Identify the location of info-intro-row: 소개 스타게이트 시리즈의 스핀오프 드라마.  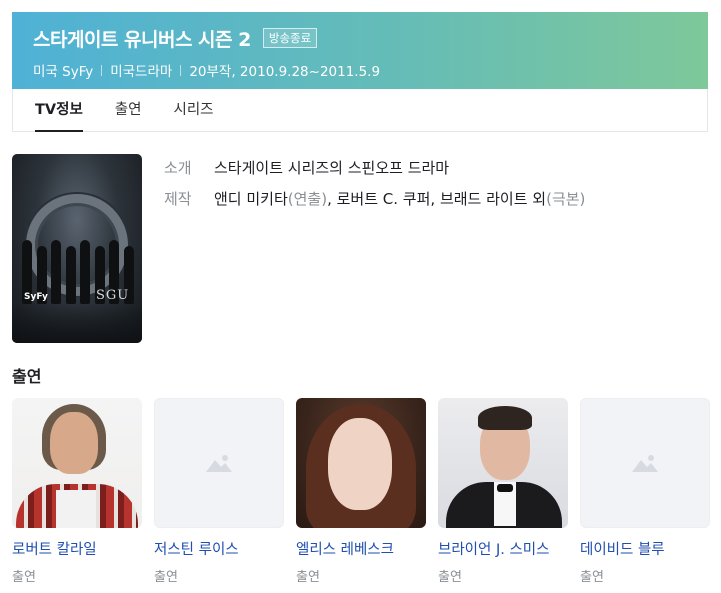
(374, 168).